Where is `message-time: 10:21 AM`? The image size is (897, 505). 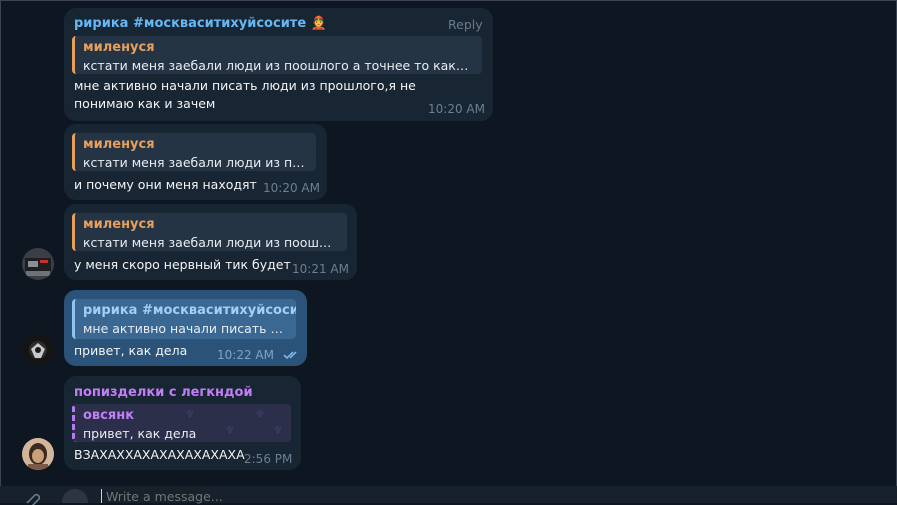 message-time: 10:21 AM is located at coordinates (320, 269).